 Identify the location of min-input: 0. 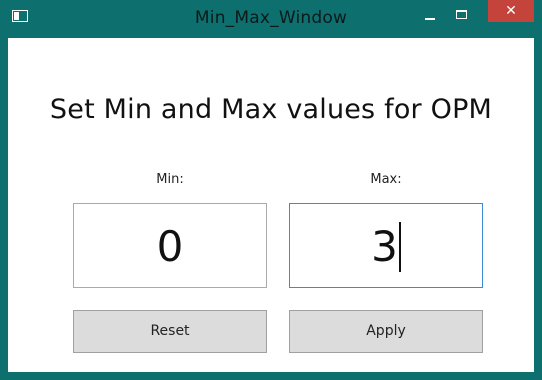
(170, 245).